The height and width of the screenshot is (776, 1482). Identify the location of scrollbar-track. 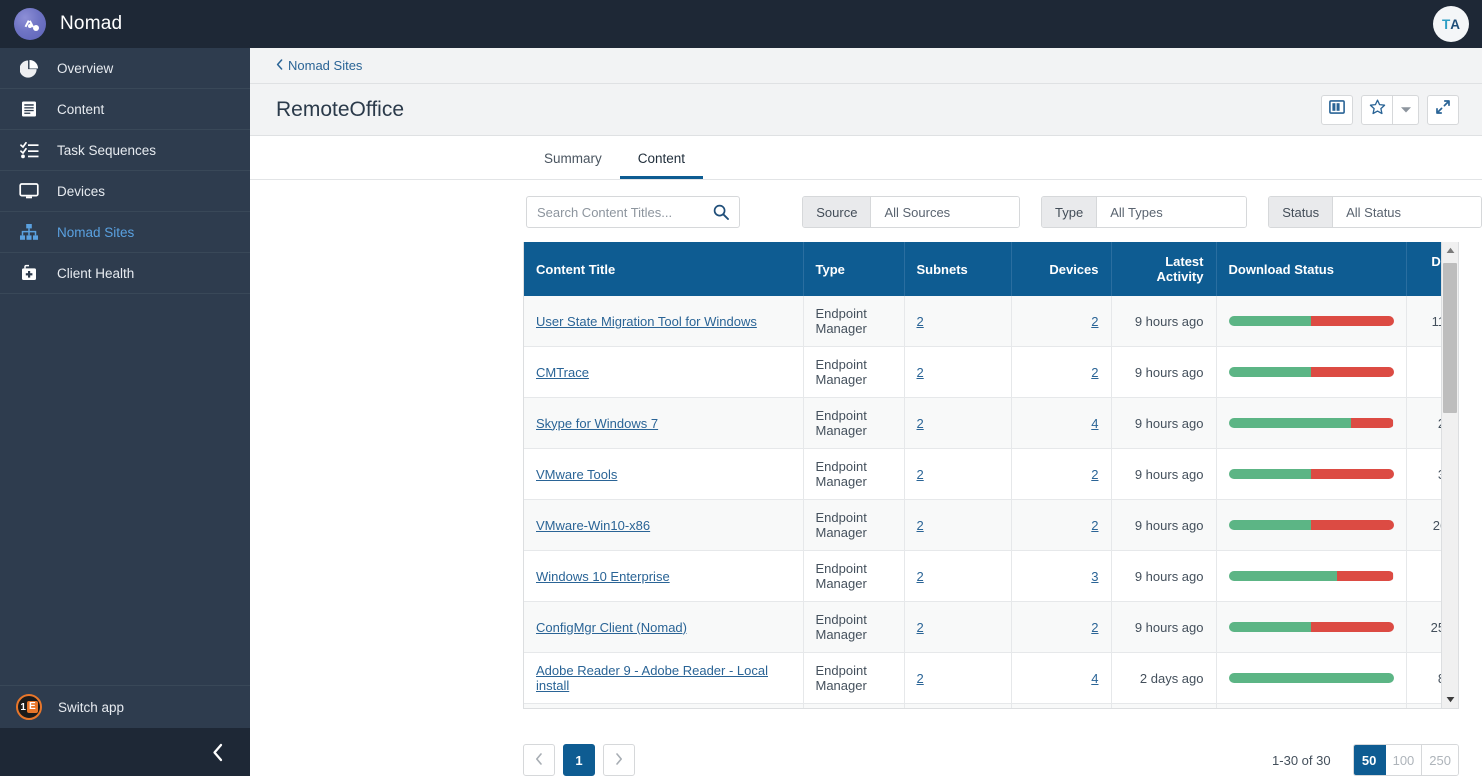
(1450, 475).